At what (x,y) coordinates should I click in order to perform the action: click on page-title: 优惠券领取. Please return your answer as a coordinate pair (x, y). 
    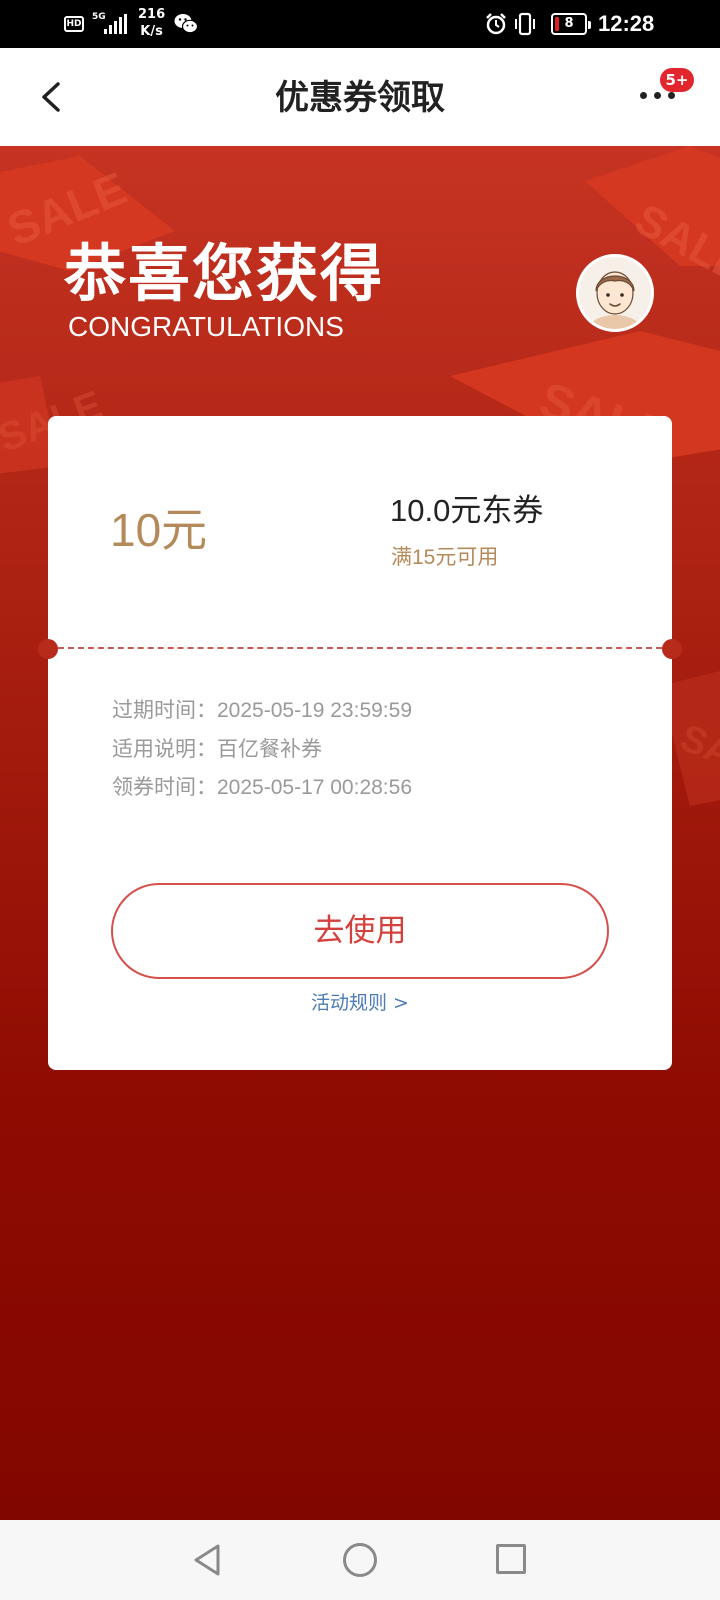
    Looking at the image, I should click on (360, 98).